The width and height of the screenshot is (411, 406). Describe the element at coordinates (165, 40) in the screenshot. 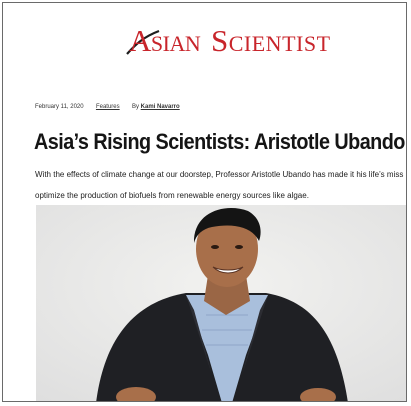

I see `logo-word-asian: Asian` at that location.